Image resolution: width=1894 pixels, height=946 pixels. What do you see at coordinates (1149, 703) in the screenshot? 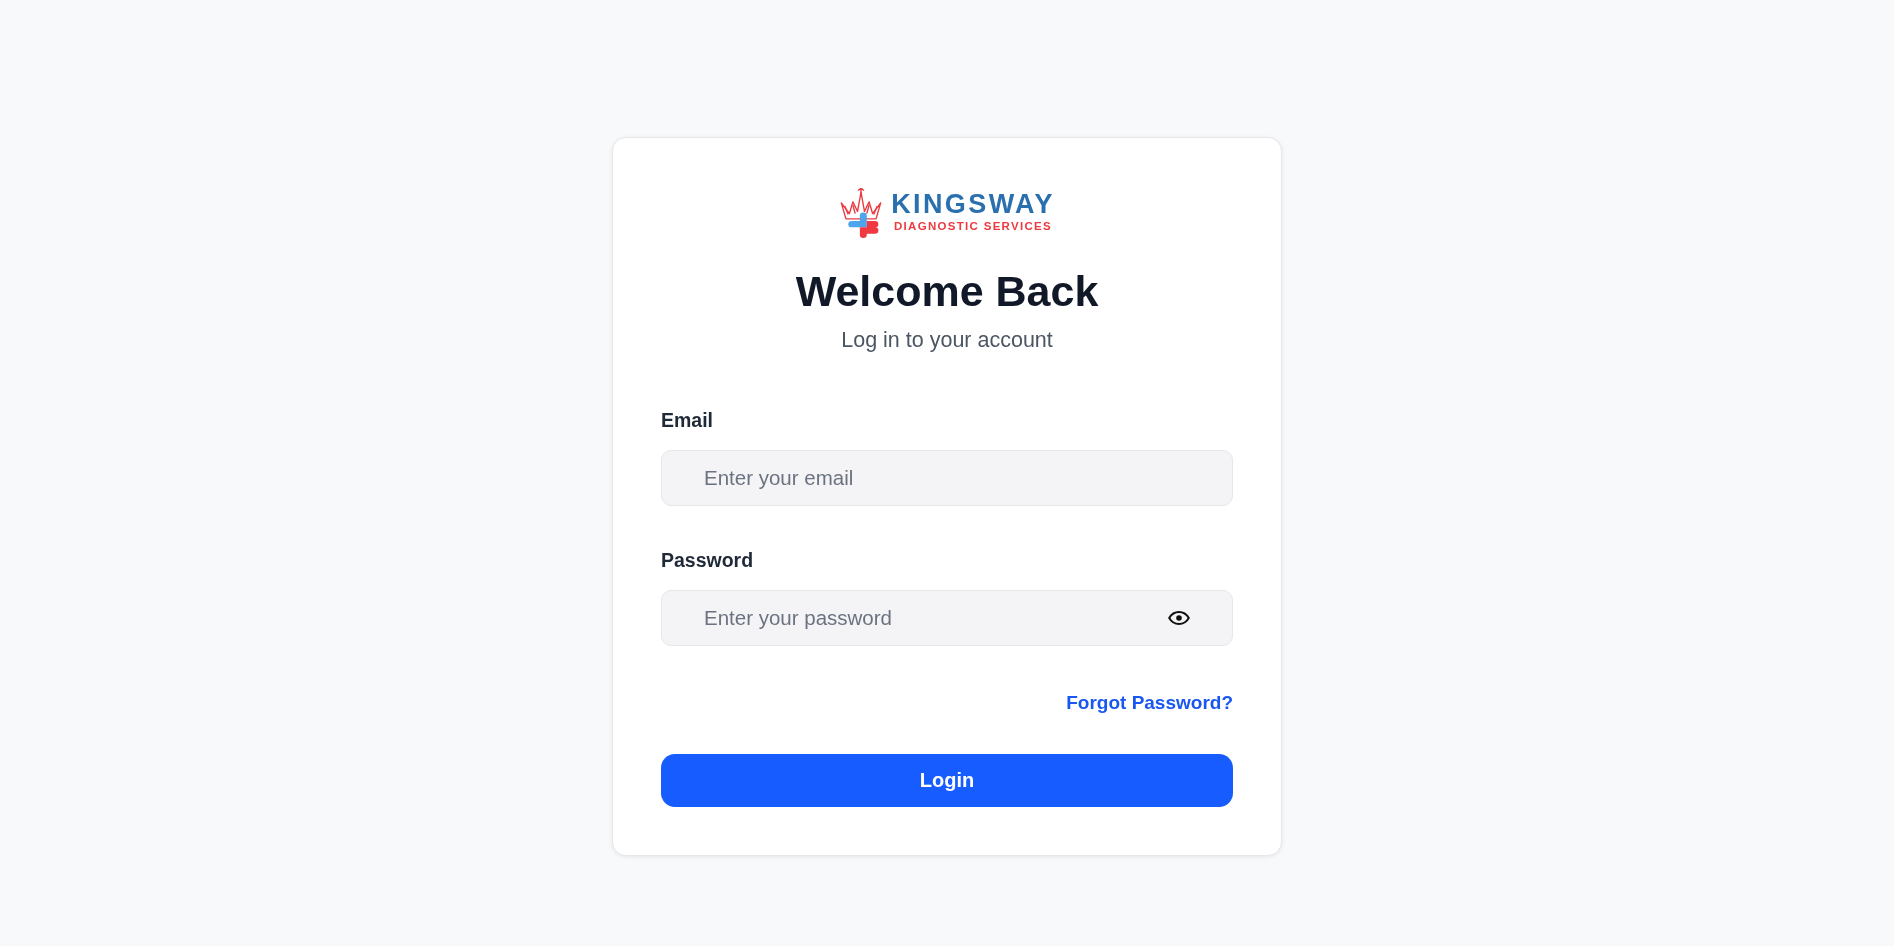
I see `forgot-password-link: Forgot Password?` at bounding box center [1149, 703].